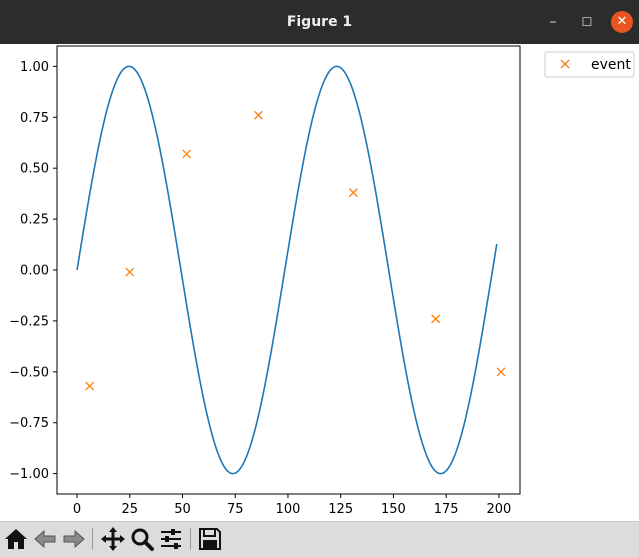 The width and height of the screenshot is (639, 557). What do you see at coordinates (29, 474) in the screenshot?
I see `y-tick-label: −1.00` at bounding box center [29, 474].